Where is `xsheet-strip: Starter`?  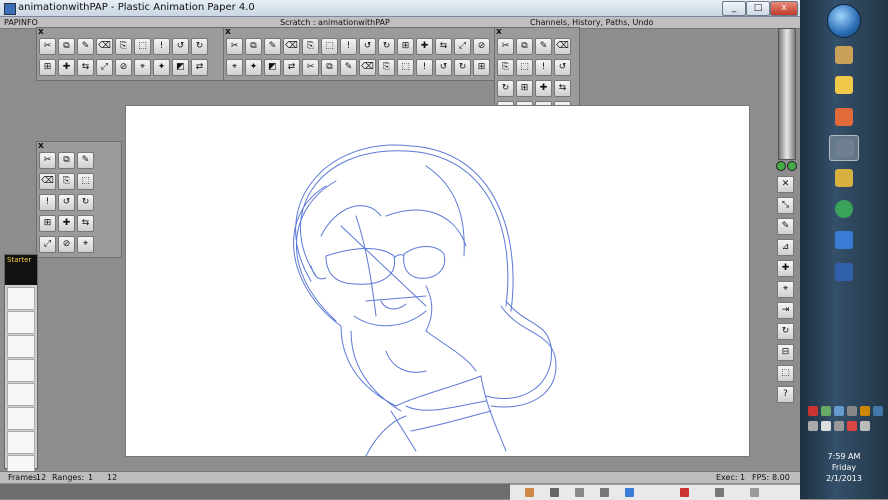 xsheet-strip: Starter is located at coordinates (21, 366).